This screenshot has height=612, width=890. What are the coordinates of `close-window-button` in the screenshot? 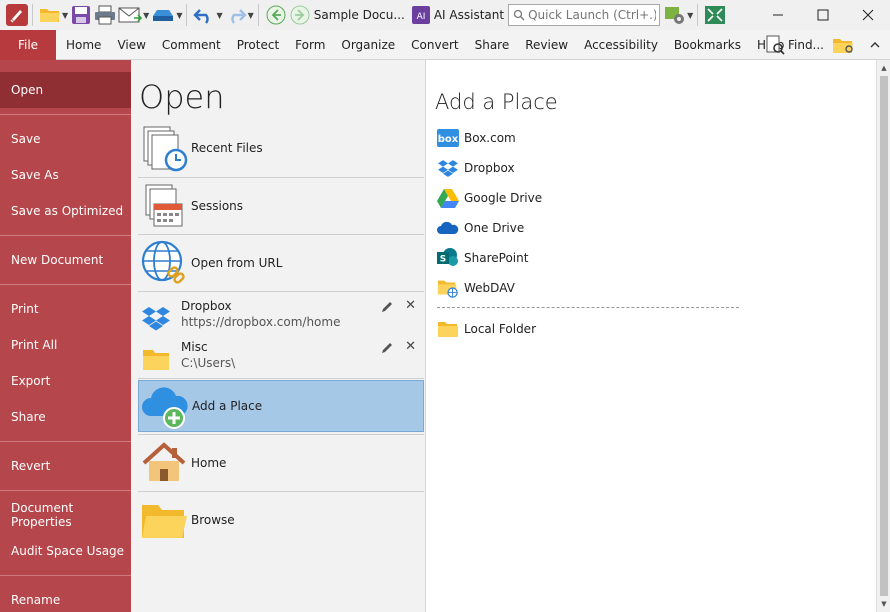 It's located at (867, 15).